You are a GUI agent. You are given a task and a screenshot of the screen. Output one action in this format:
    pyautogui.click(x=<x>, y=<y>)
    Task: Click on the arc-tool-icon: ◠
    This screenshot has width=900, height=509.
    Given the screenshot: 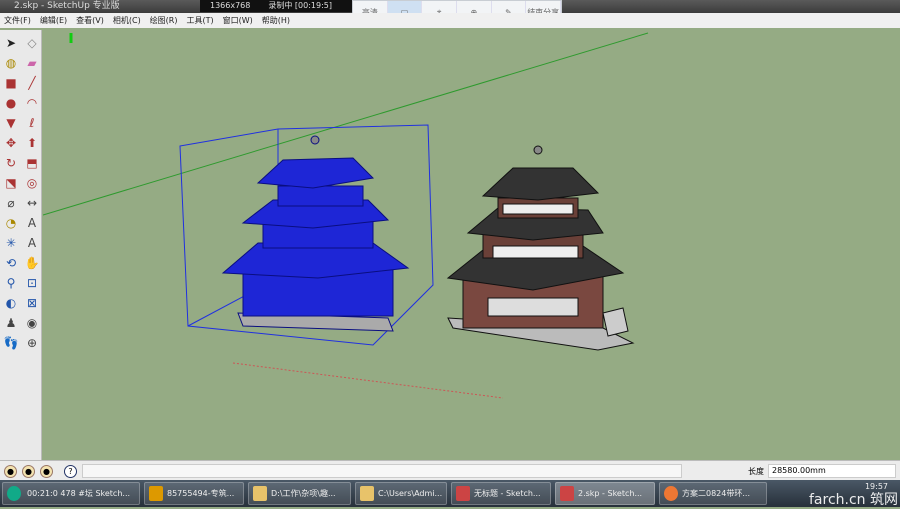 What is the action you would take?
    pyautogui.click(x=32, y=103)
    